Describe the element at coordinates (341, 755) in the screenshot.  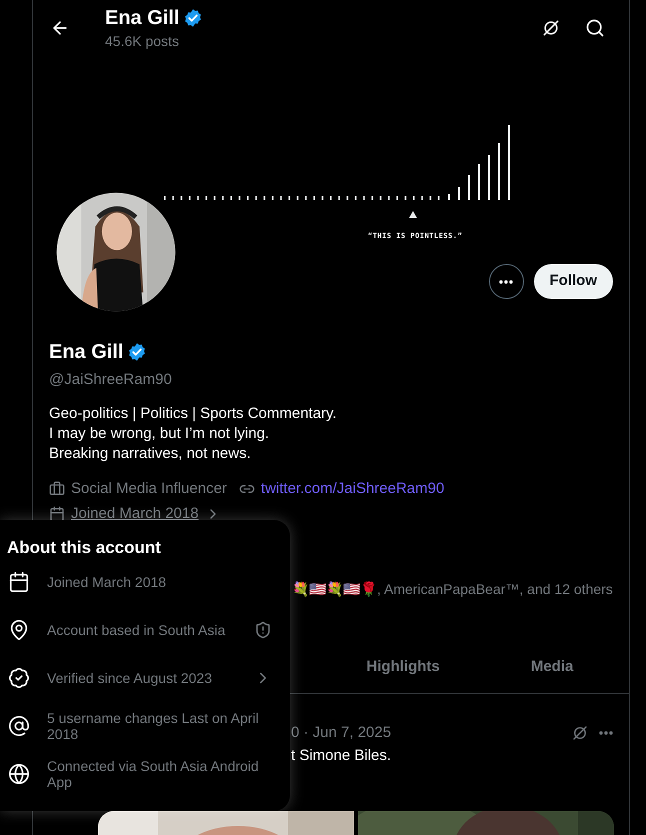
I see `post-text: t Simone Biles.` at that location.